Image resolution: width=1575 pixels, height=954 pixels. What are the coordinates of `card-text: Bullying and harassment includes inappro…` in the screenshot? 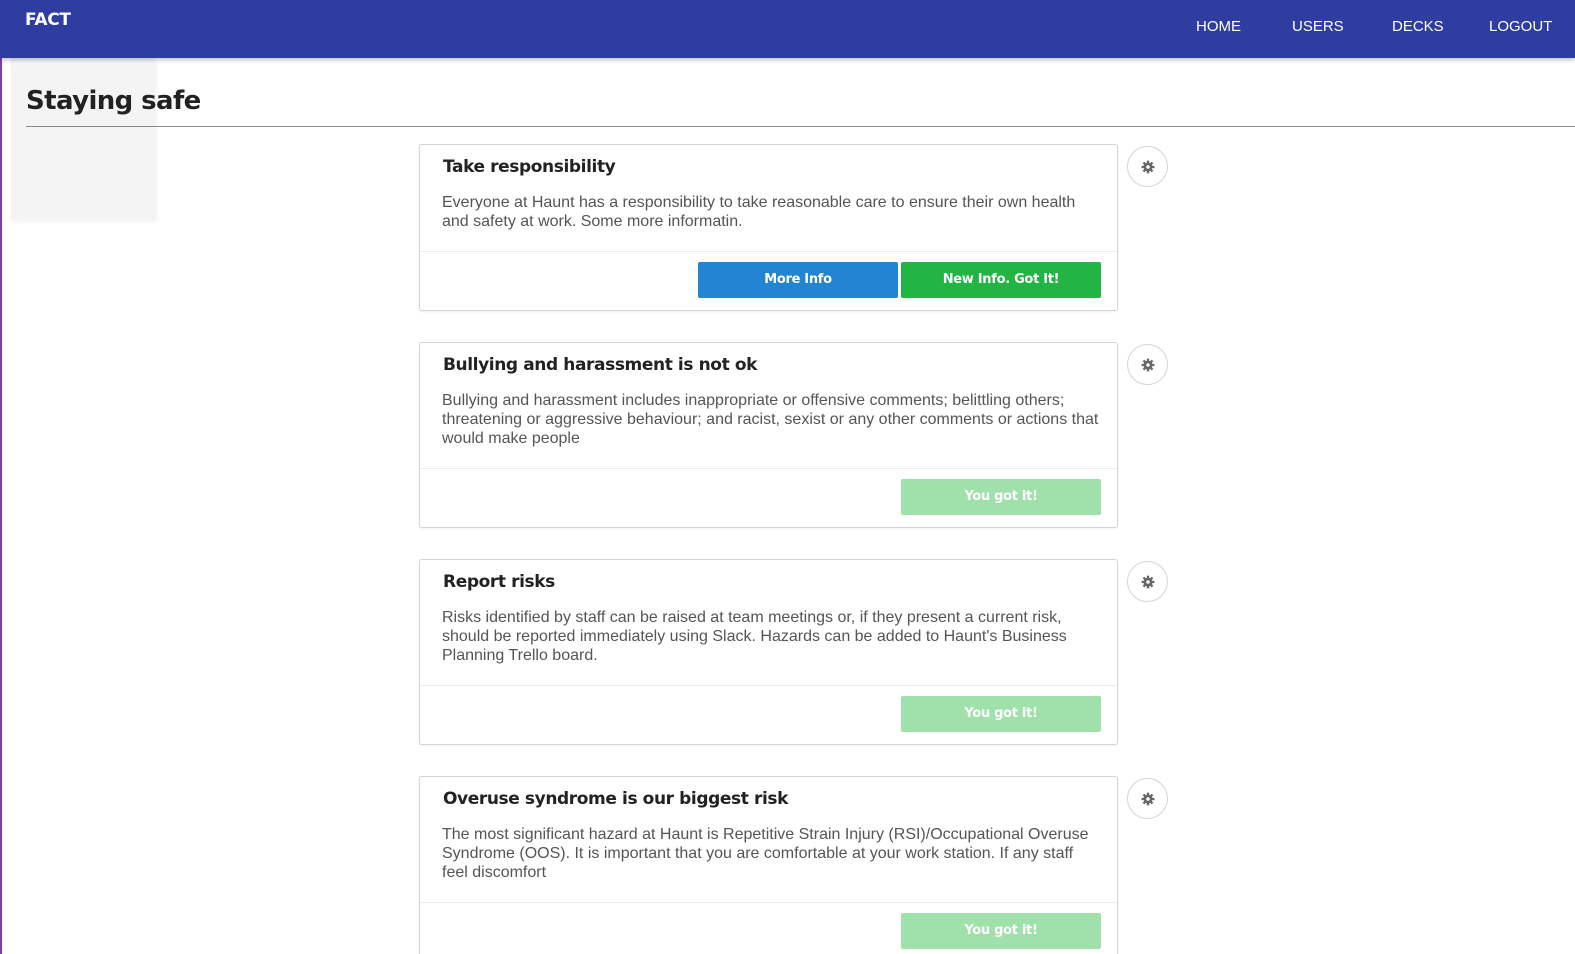 It's located at (770, 419).